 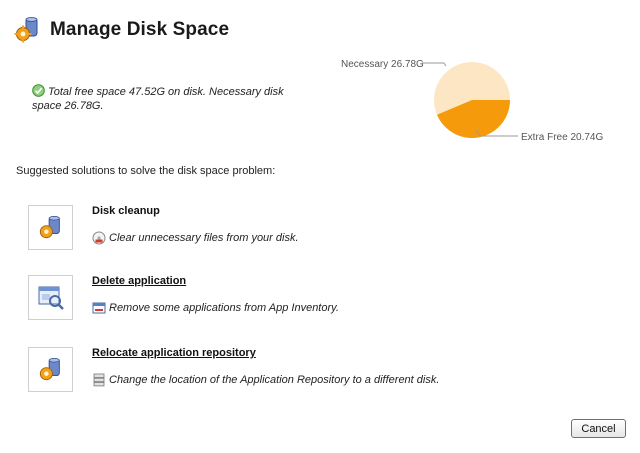 I want to click on necessary-leader-line-tick, so click(x=445, y=64).